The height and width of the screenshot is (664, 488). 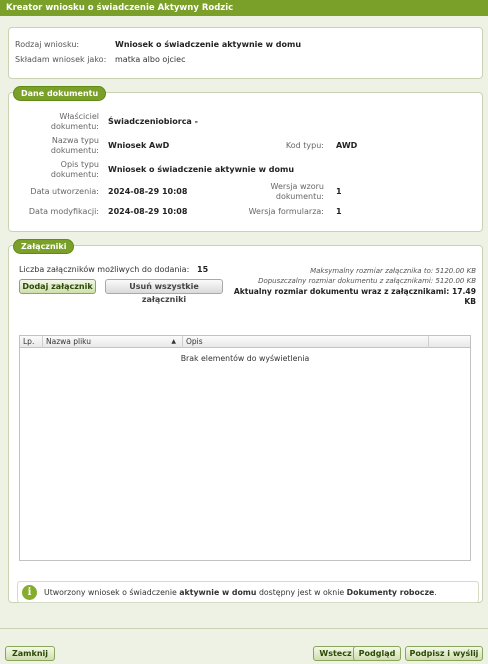 What do you see at coordinates (148, 211) in the screenshot?
I see `data-modyfikacji-value: 2024-08-29 10:08` at bounding box center [148, 211].